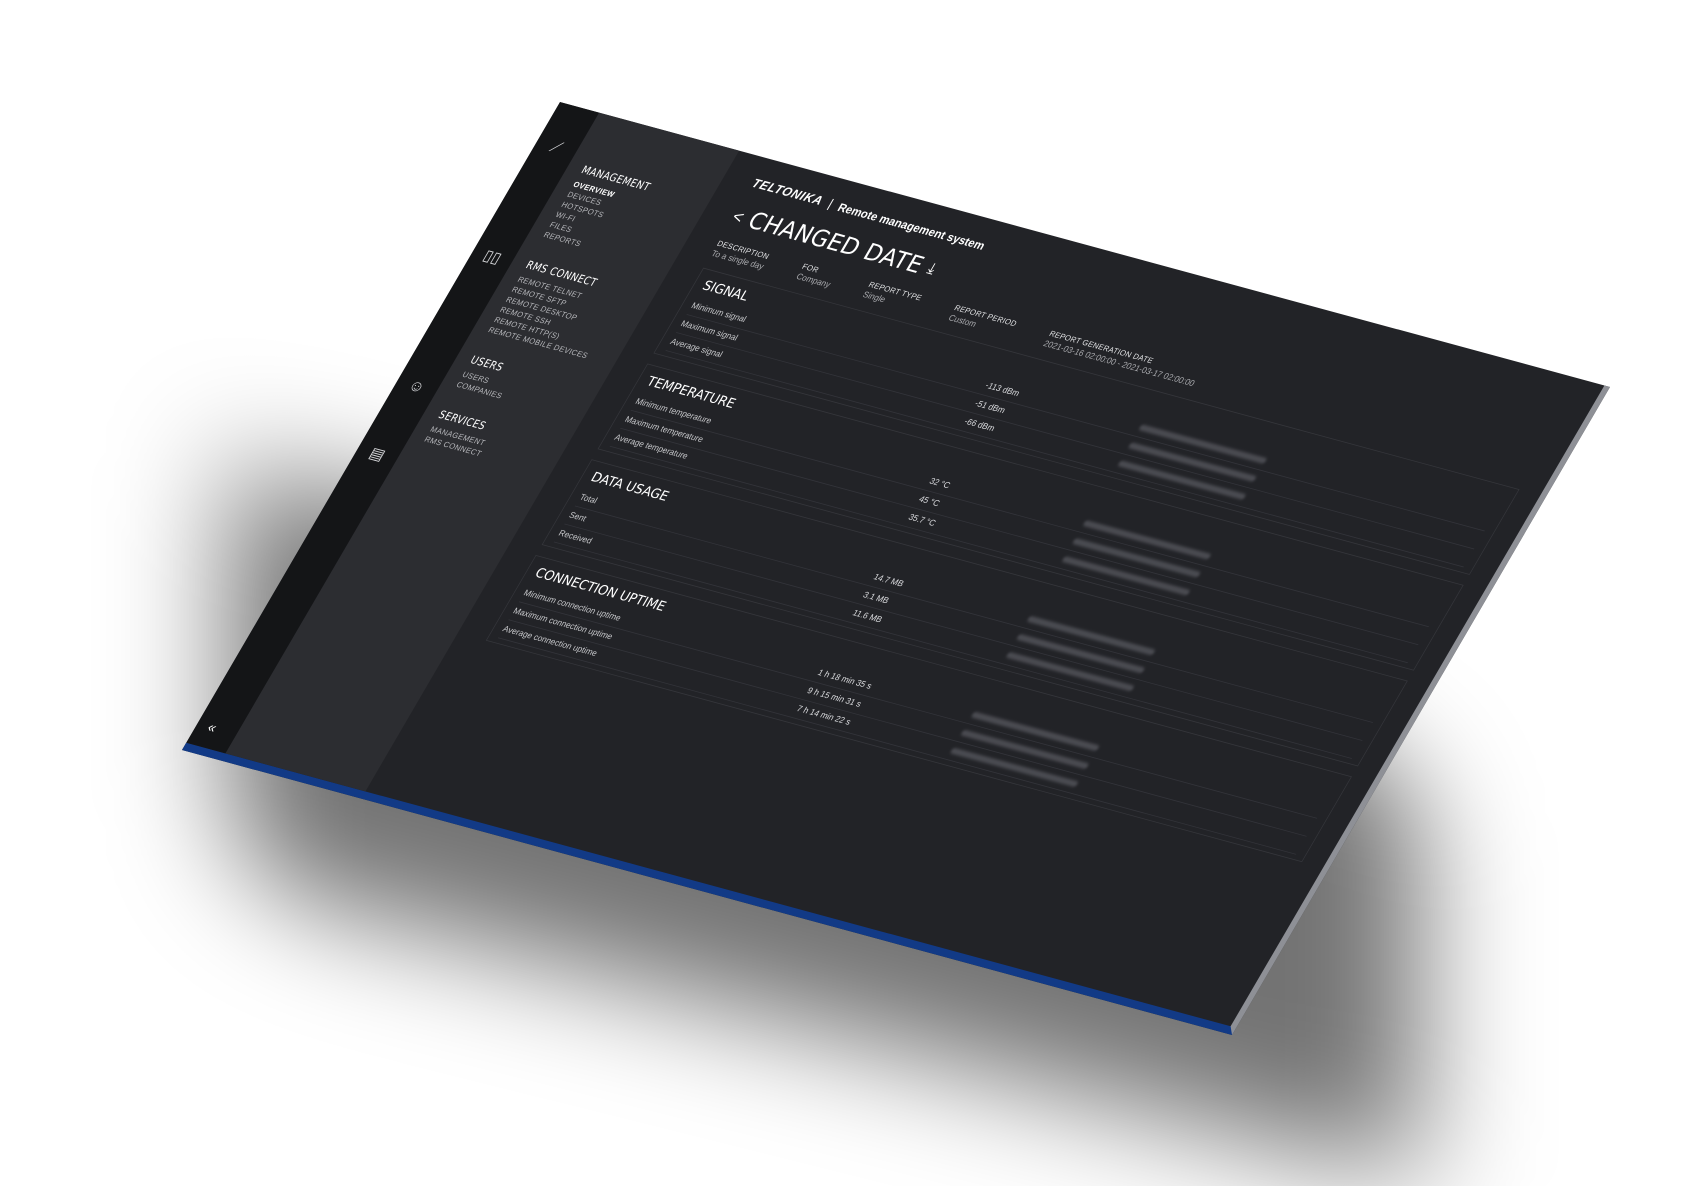 The width and height of the screenshot is (1685, 1186). I want to click on document-icon: ▤, so click(377, 454).